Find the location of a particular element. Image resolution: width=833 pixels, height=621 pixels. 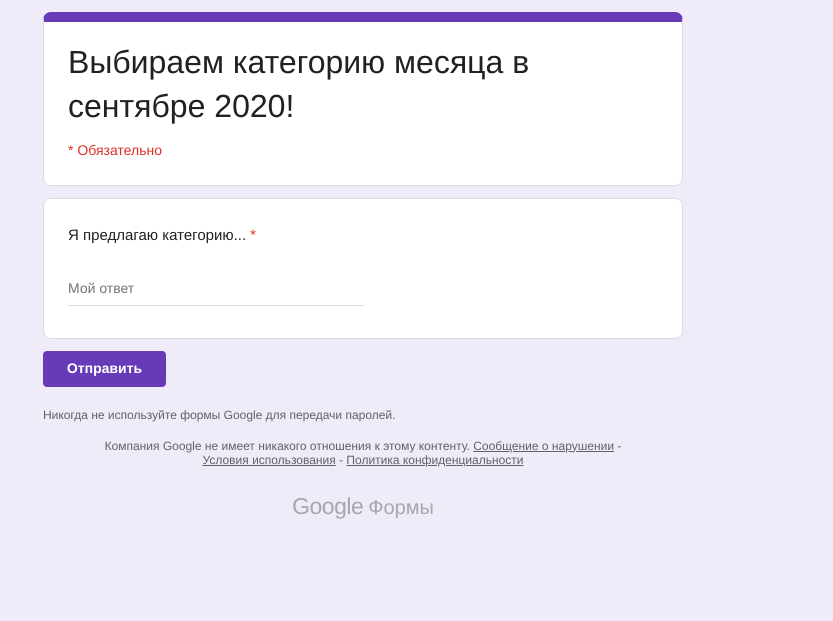

logo-wordmark: Google is located at coordinates (328, 506).